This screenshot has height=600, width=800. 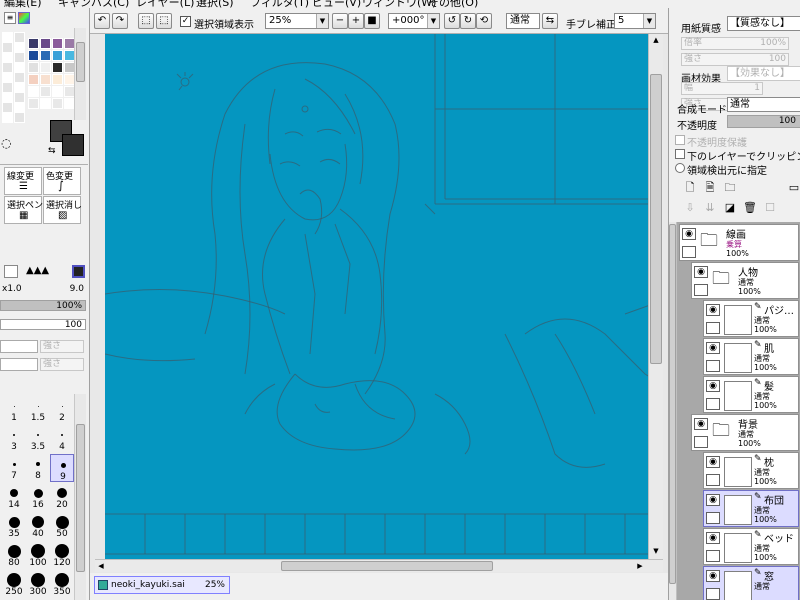 I want to click on brush-size-cell: 3.5, so click(x=38, y=439).